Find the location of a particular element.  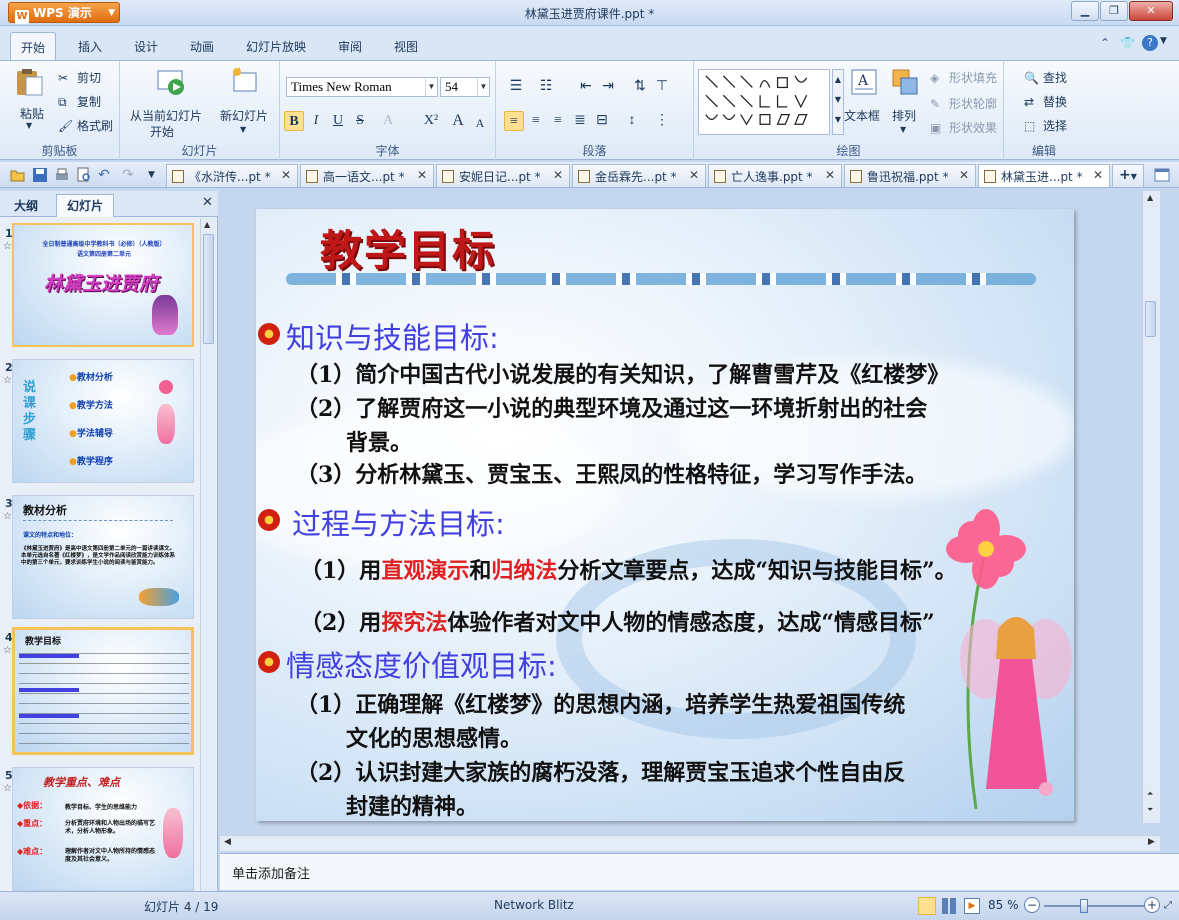

minimize-button: ▁ is located at coordinates (1085, 11).